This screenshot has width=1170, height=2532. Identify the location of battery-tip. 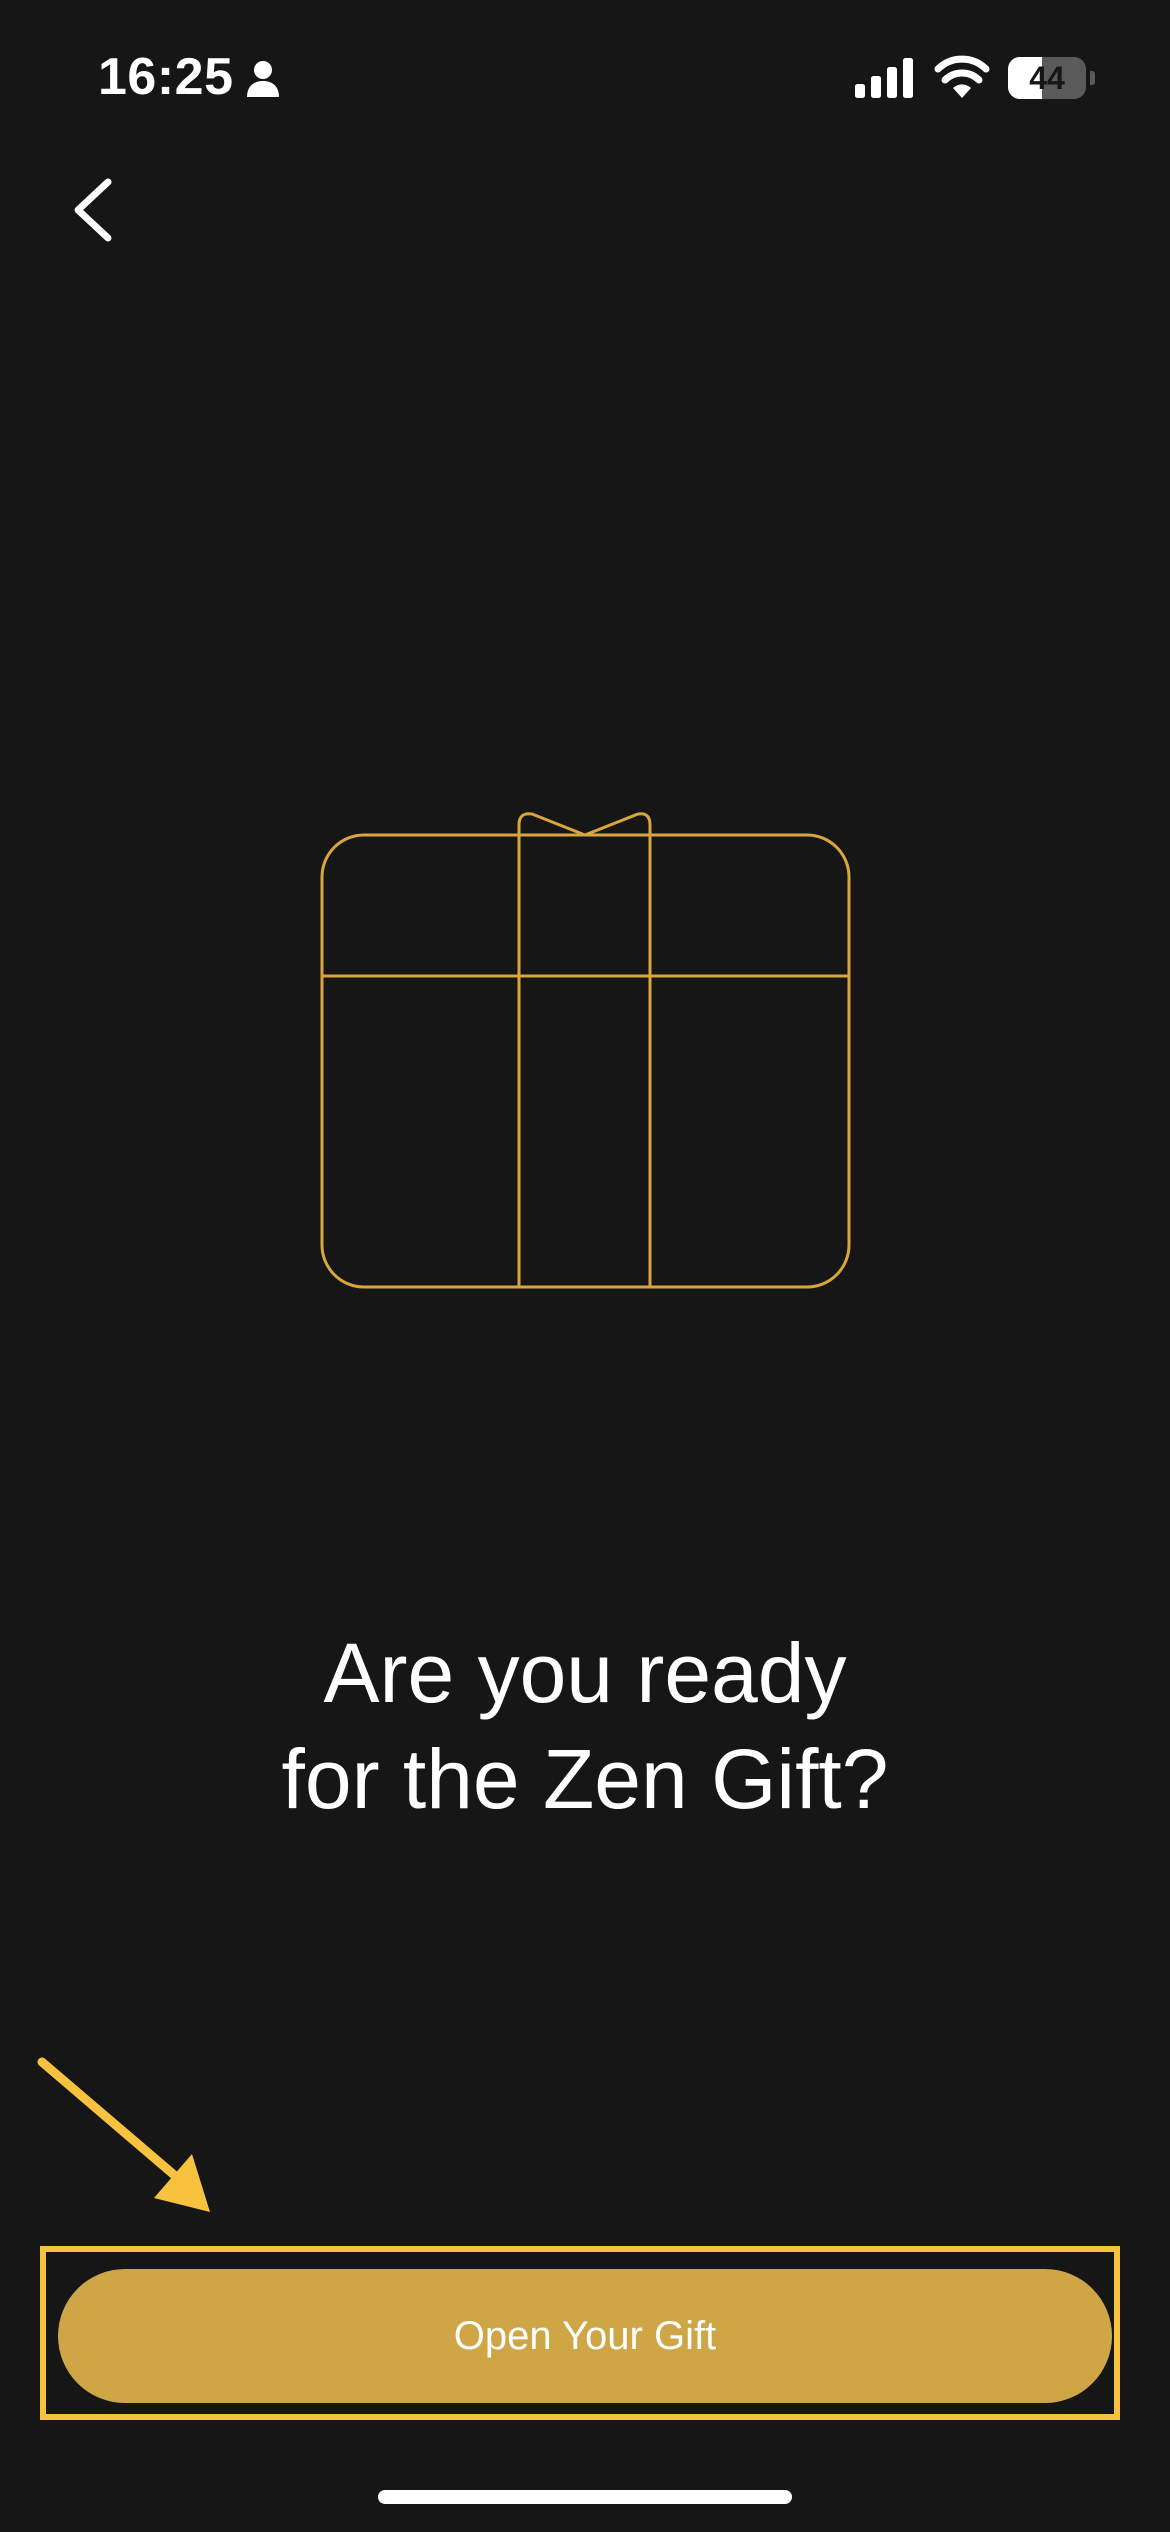
(1092, 78).